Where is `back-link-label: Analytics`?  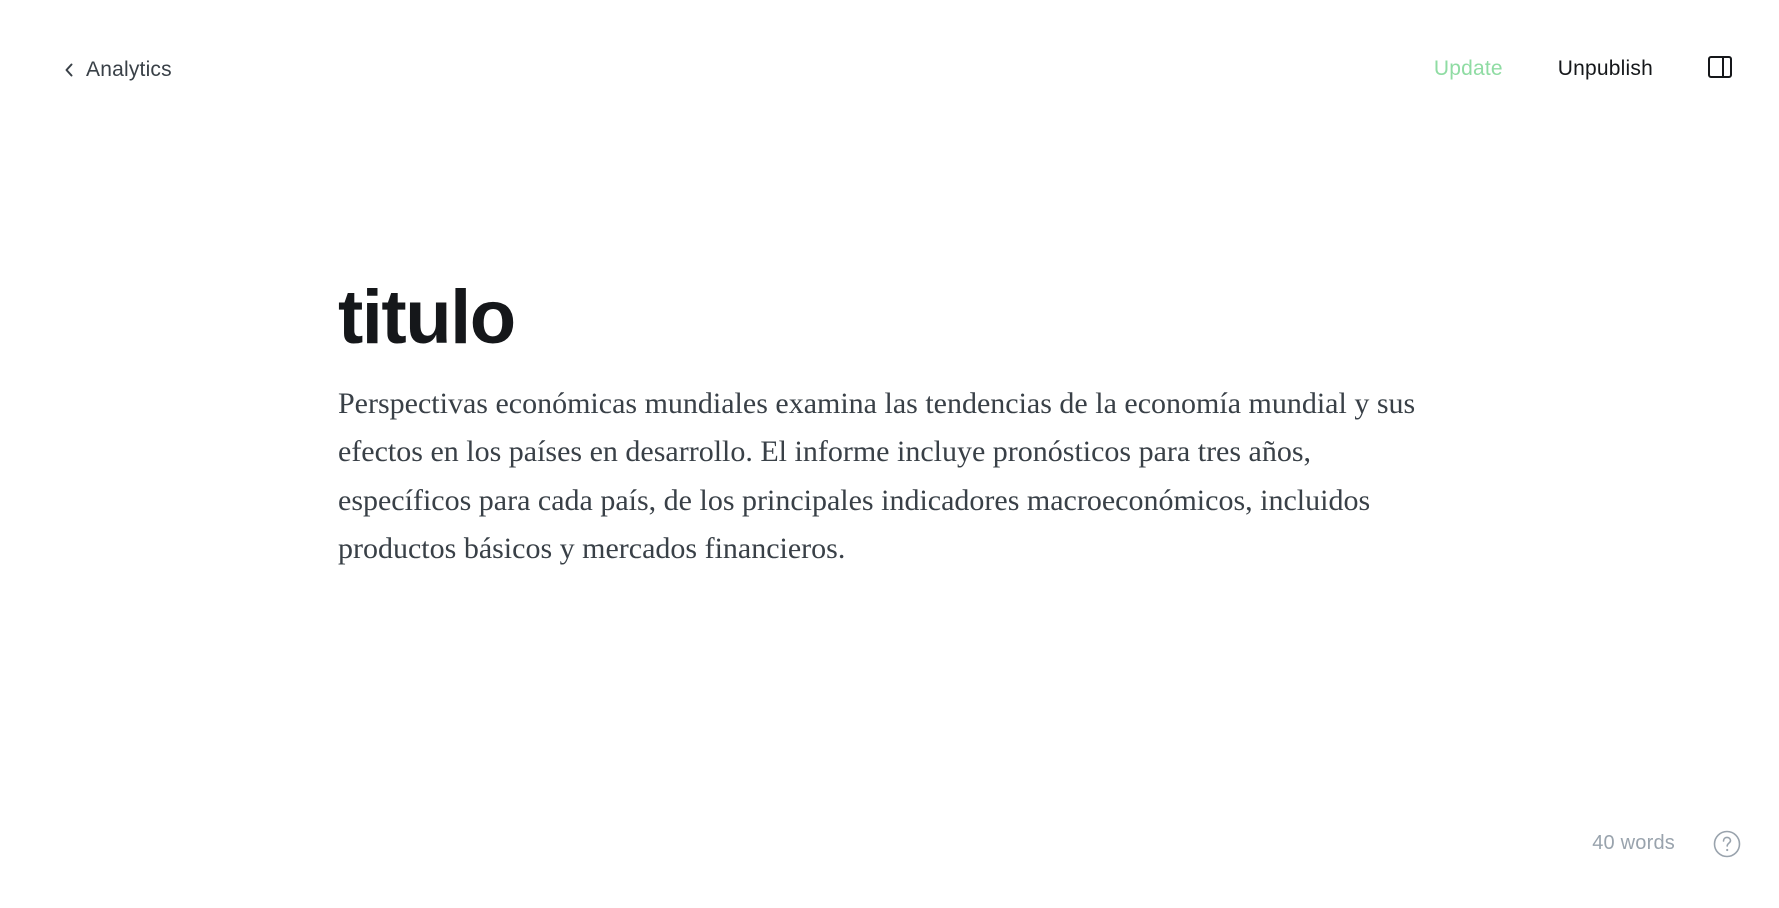 back-link-label: Analytics is located at coordinates (129, 69).